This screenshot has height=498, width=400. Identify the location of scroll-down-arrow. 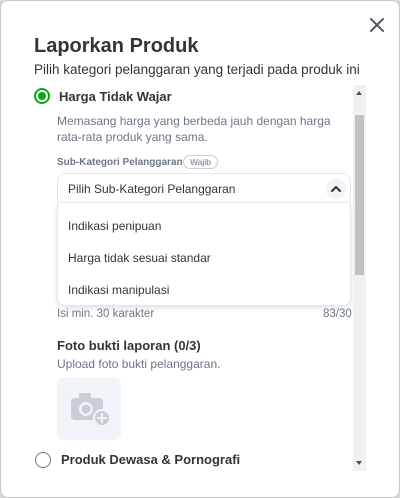
(359, 463).